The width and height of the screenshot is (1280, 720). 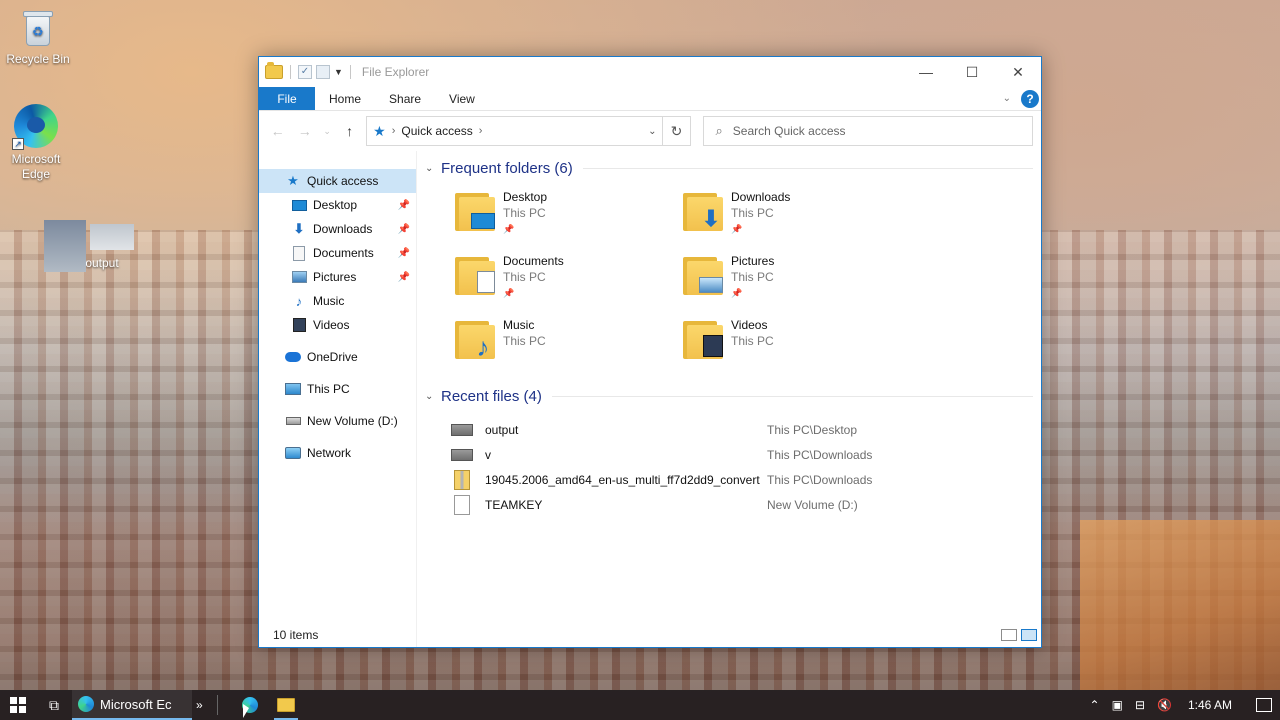 What do you see at coordinates (868, 131) in the screenshot?
I see `search-input: ⌕ Search Quick access` at bounding box center [868, 131].